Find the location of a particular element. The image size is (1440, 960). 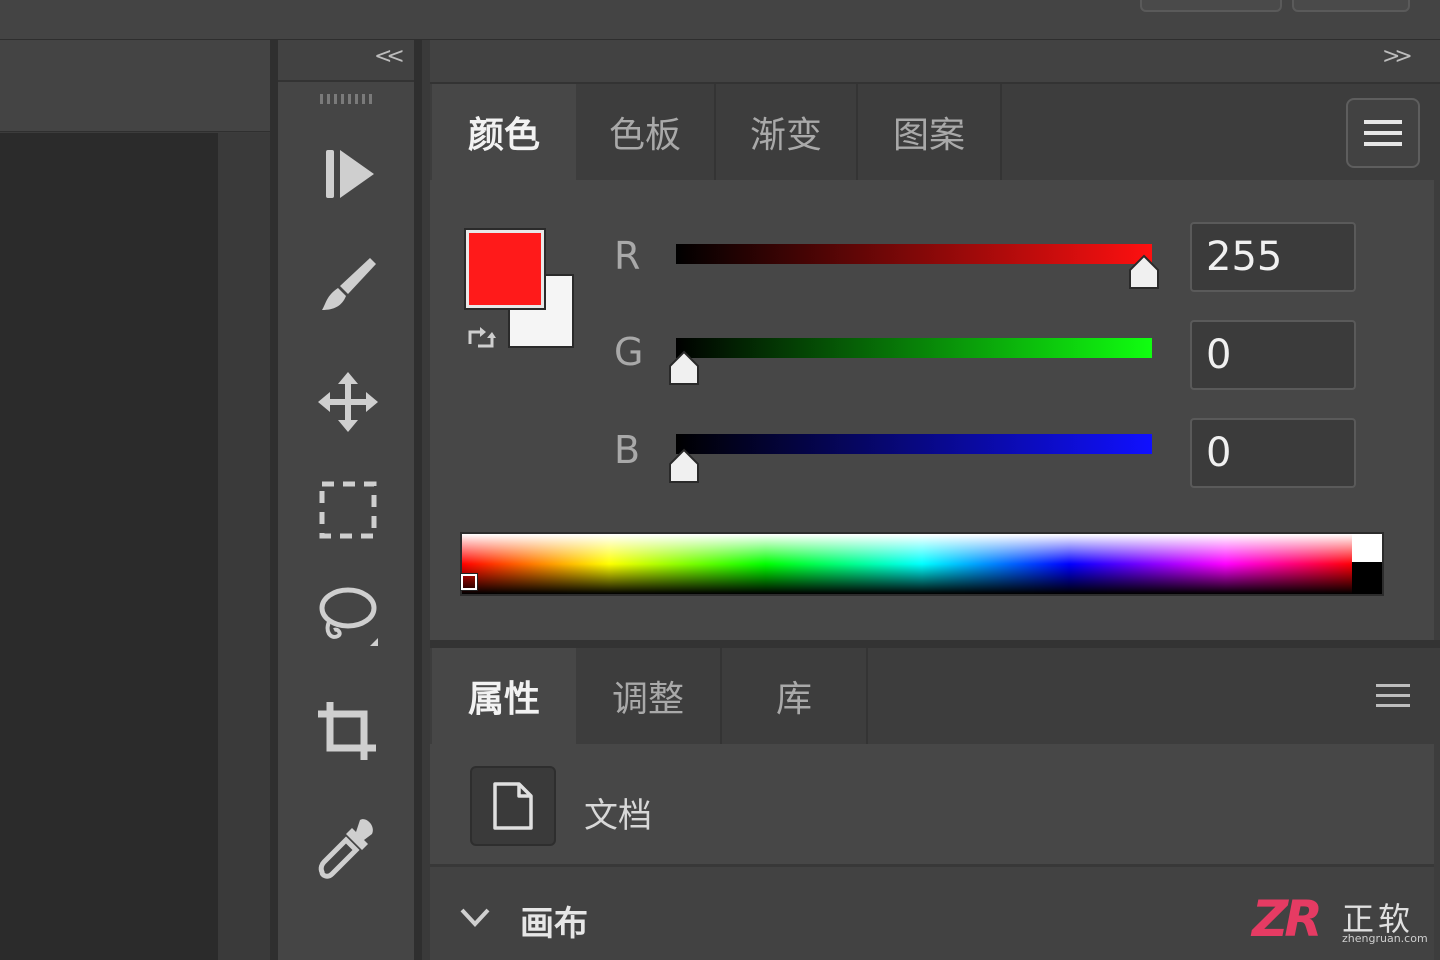

crop-icon is located at coordinates (348, 732).